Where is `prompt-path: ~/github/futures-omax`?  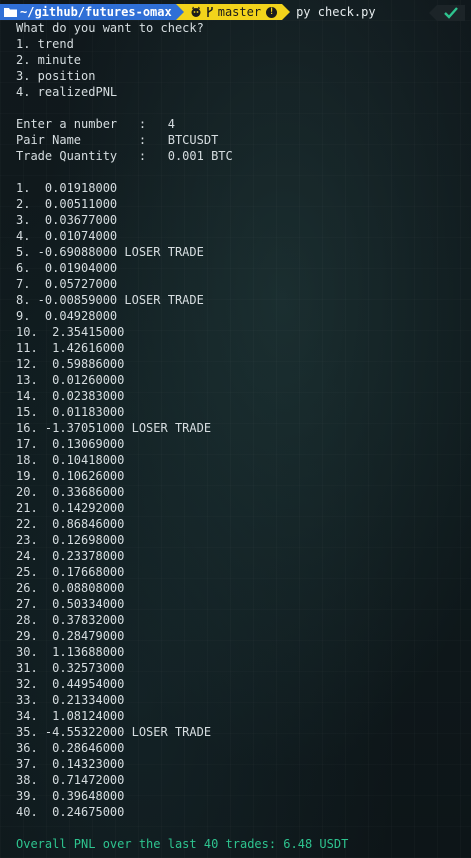
prompt-path: ~/github/futures-omax is located at coordinates (96, 12).